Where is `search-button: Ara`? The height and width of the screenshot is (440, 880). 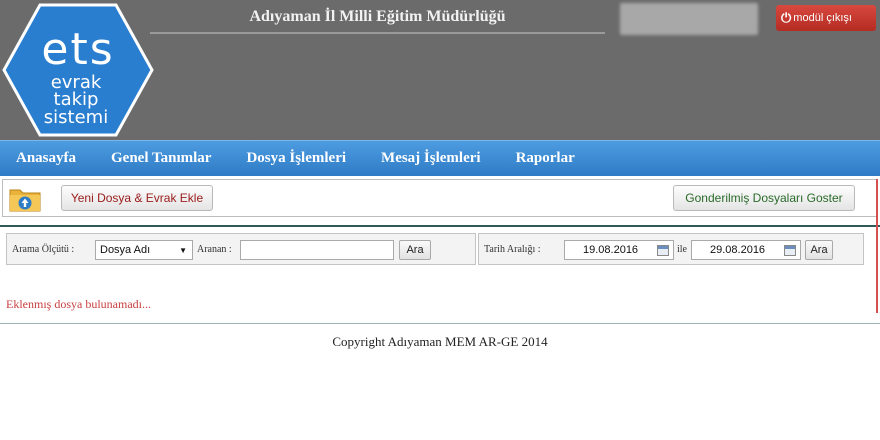
search-button: Ara is located at coordinates (415, 250).